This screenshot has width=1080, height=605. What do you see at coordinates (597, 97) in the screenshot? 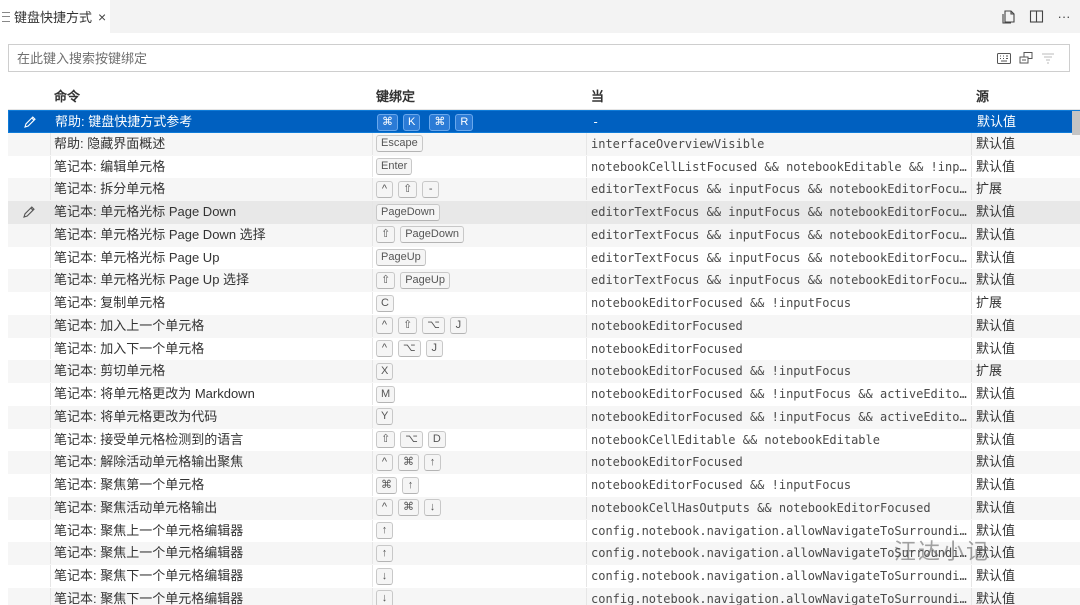
I see `column-header-when: 当` at bounding box center [597, 97].